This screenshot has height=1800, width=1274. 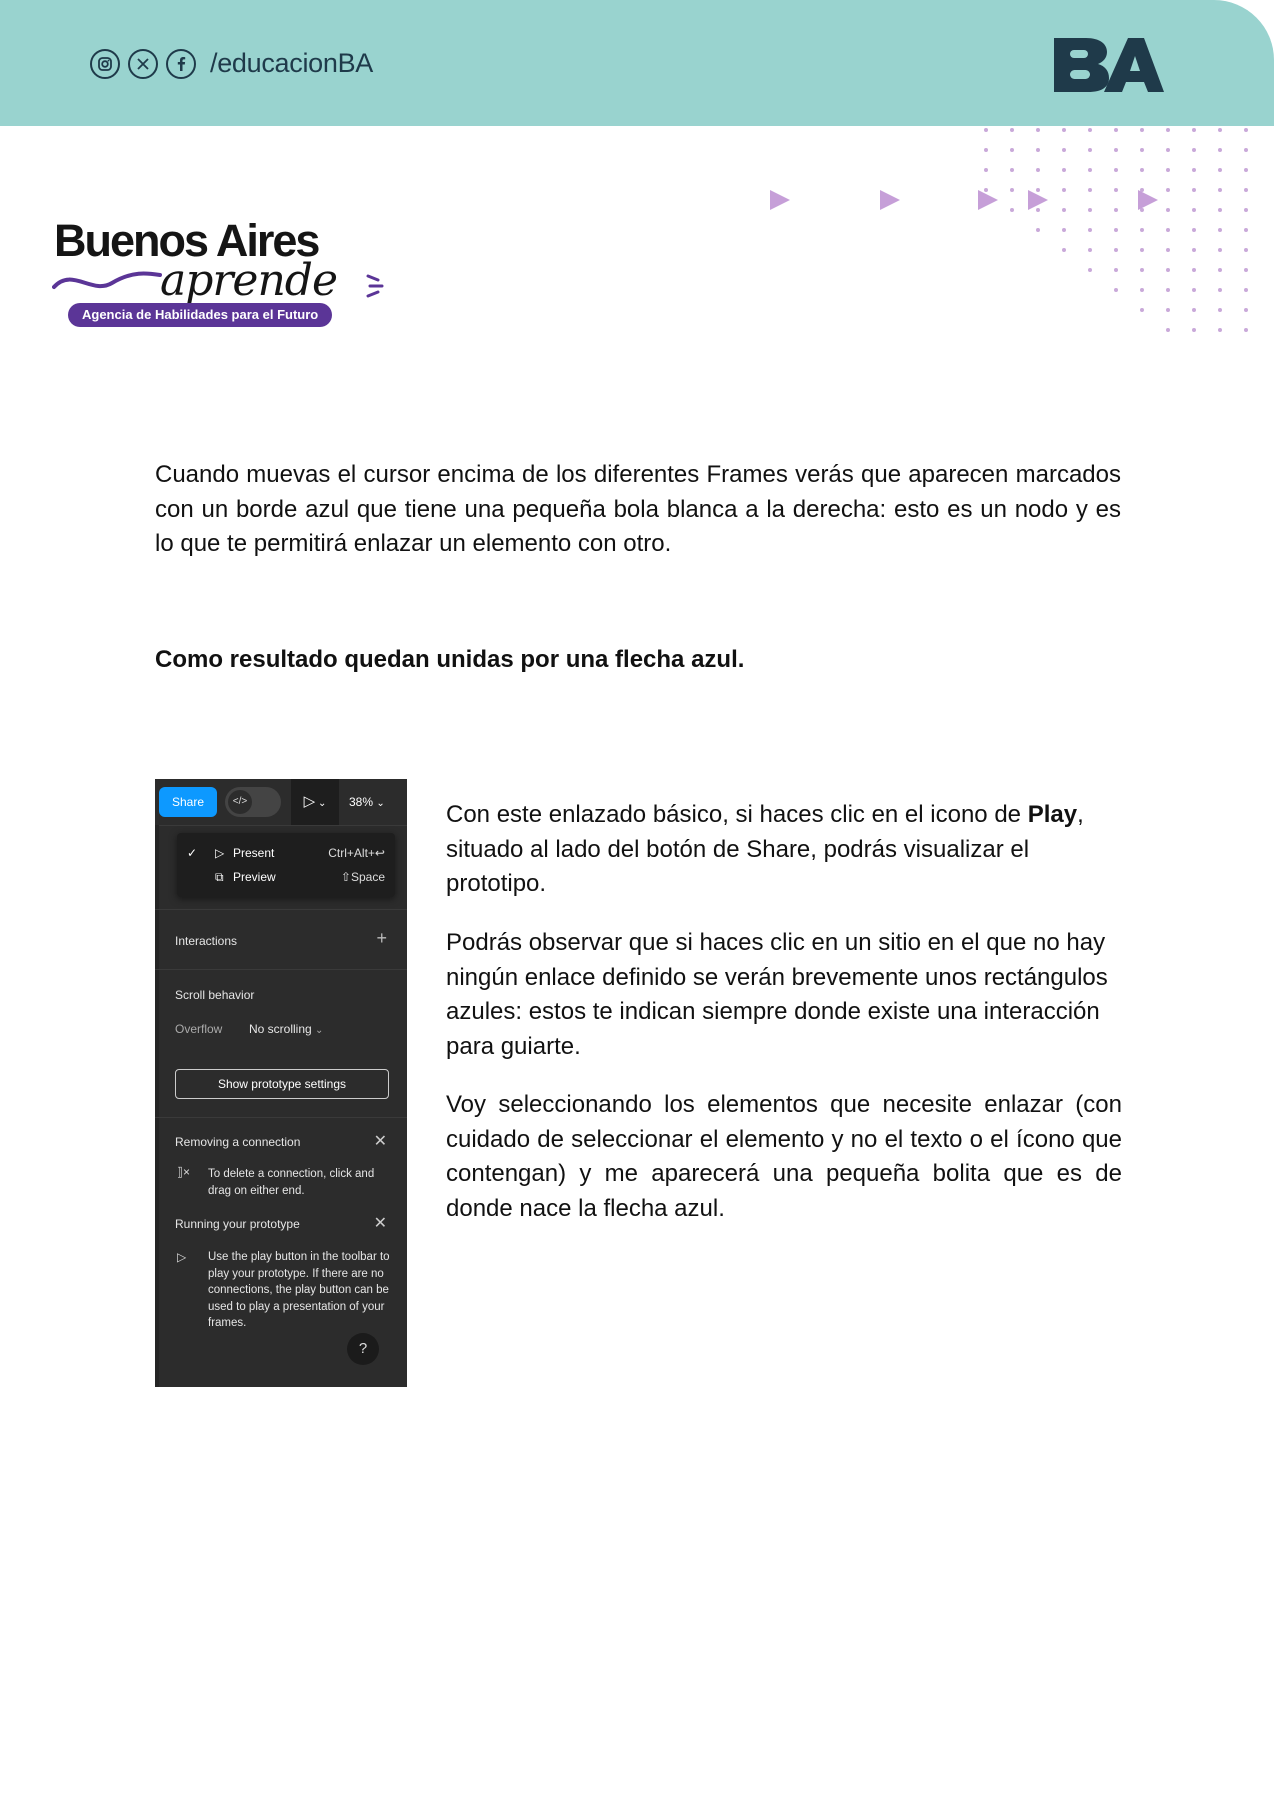 What do you see at coordinates (253, 802) in the screenshot?
I see `dev-mode-toggle: </>` at bounding box center [253, 802].